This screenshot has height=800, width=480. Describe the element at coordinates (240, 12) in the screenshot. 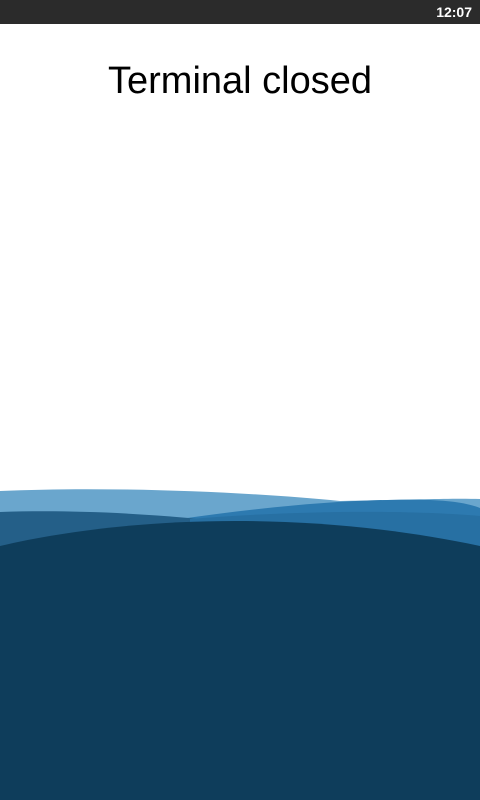

I see `status-bar: 12:07` at that location.